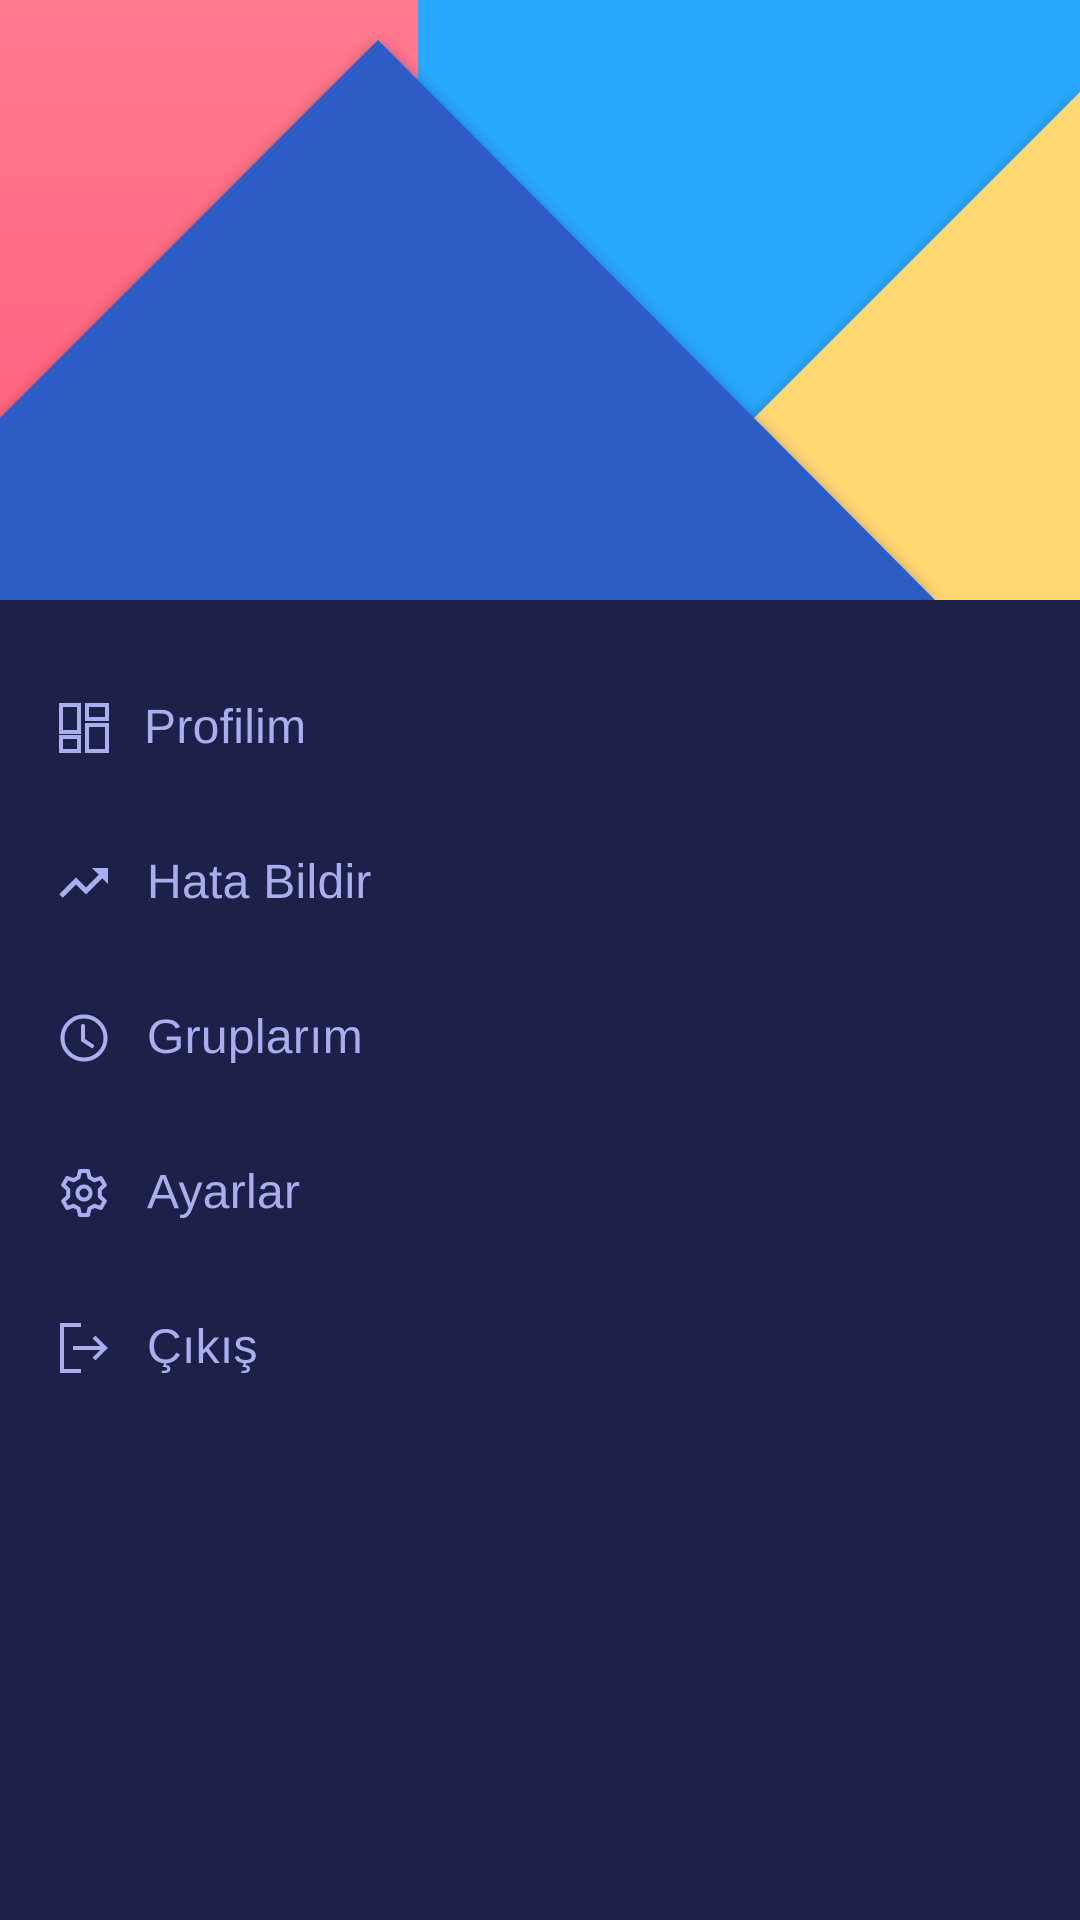 The height and width of the screenshot is (1920, 1080). Describe the element at coordinates (224, 1192) in the screenshot. I see `menu-item-label: Ayarlar` at that location.